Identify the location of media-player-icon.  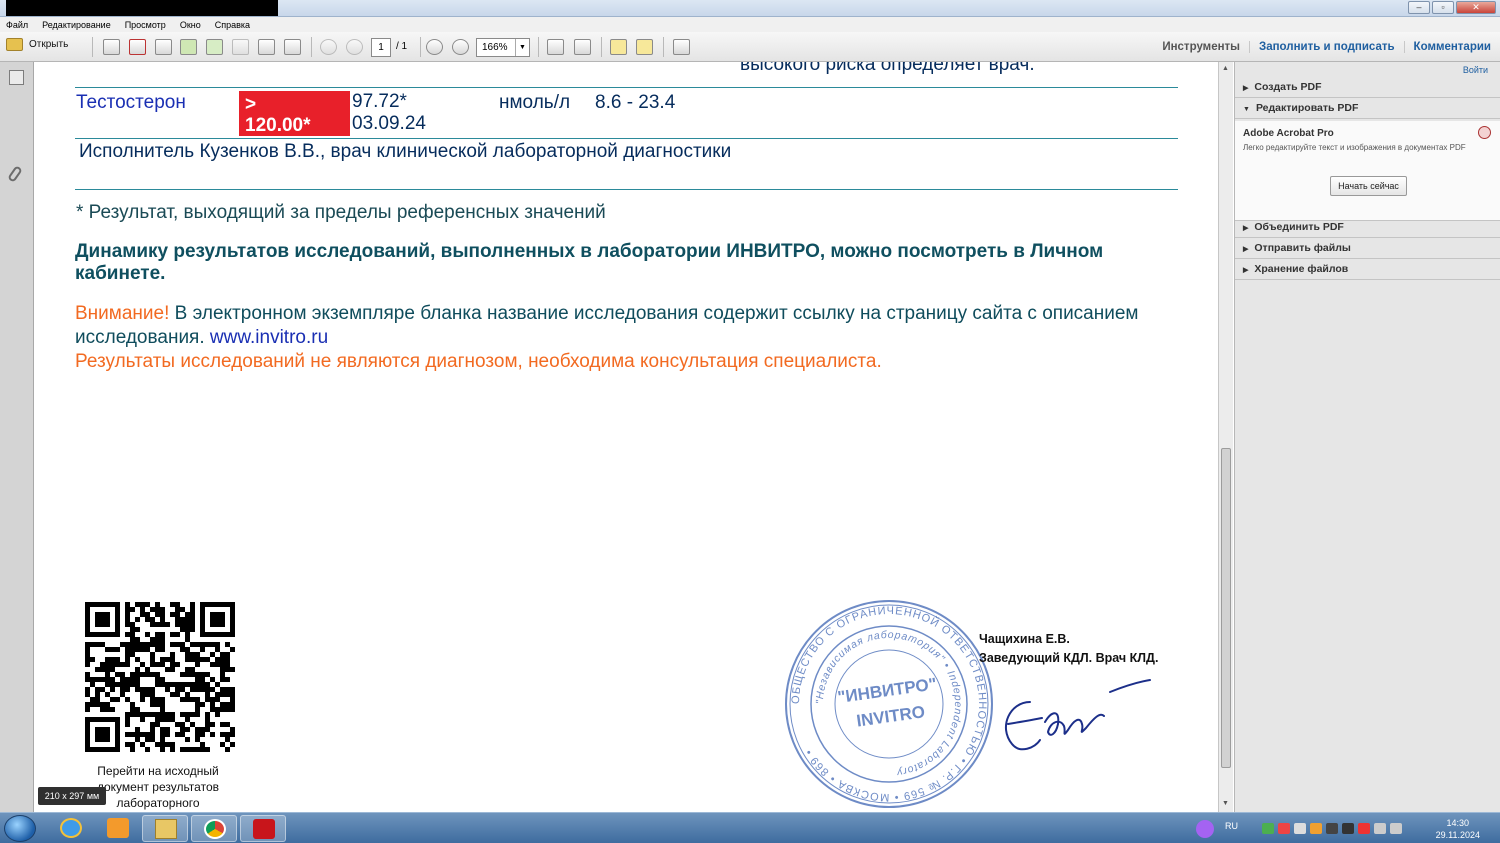
(118, 828).